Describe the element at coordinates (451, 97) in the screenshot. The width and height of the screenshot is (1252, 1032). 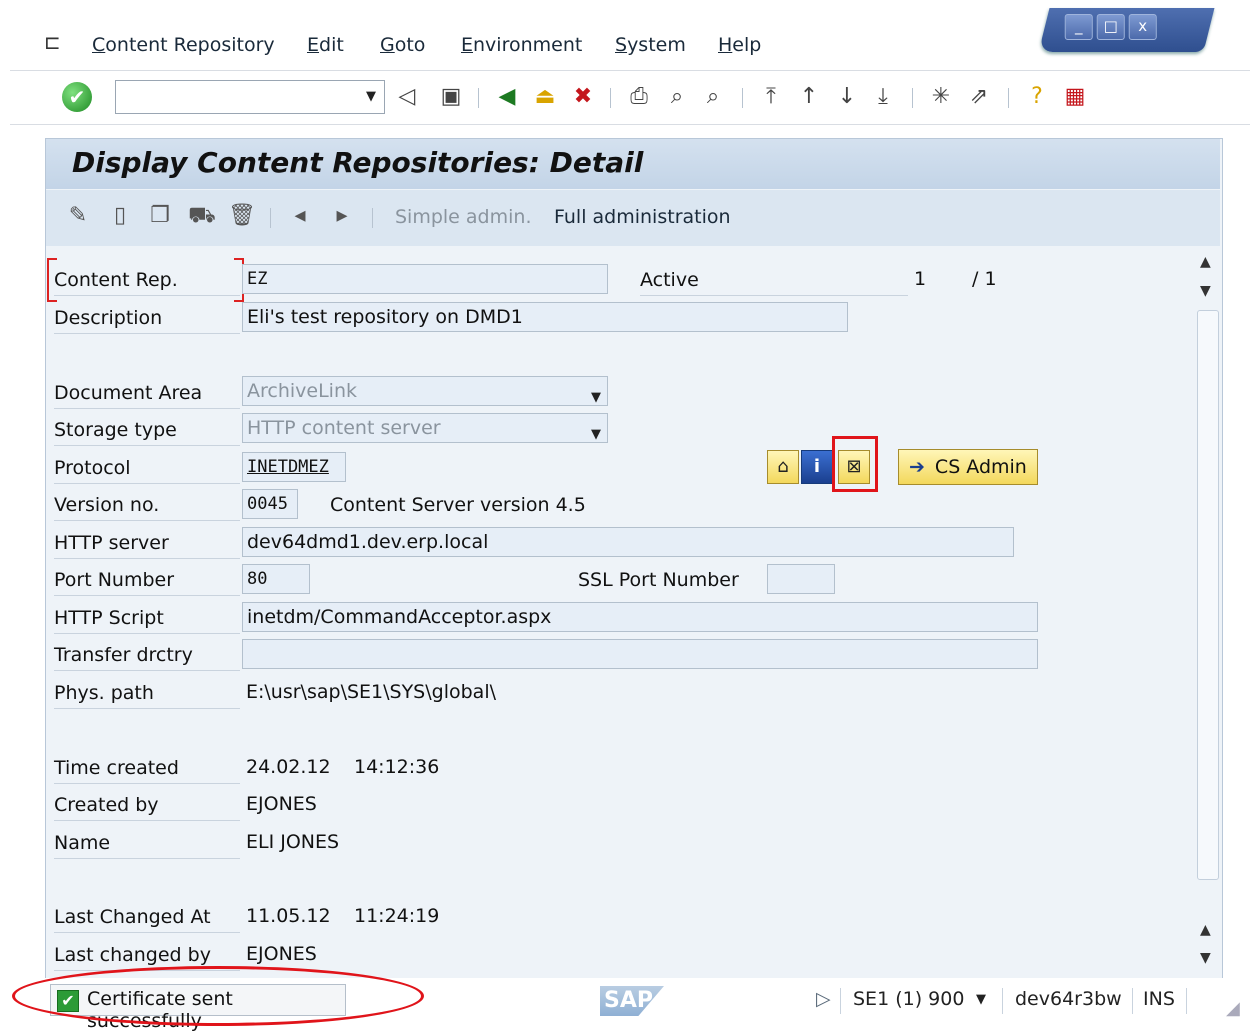
I see `save-icon: ▣` at that location.